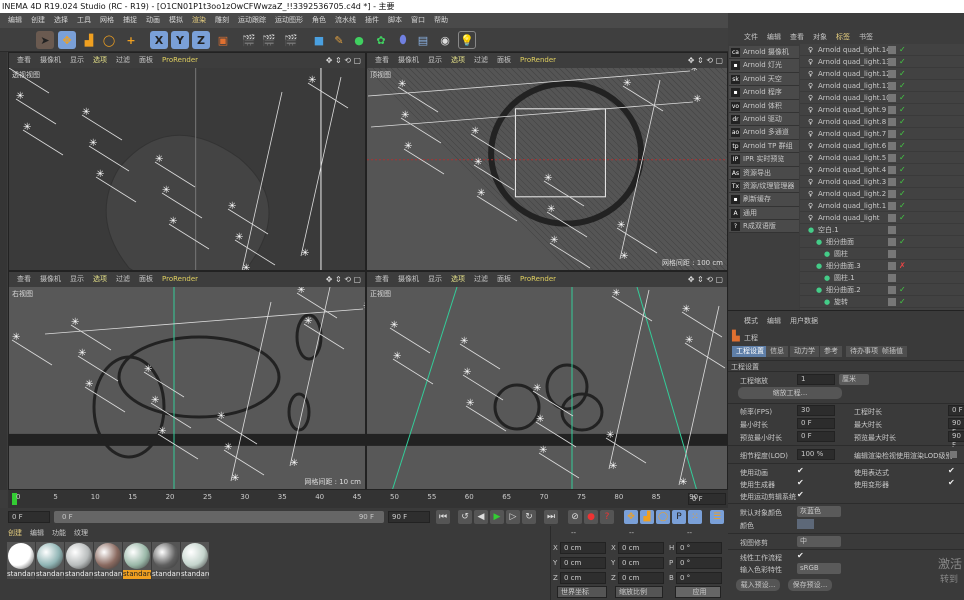  What do you see at coordinates (223, 40) in the screenshot?
I see `coordinate-system-icon: ▣` at bounding box center [223, 40].